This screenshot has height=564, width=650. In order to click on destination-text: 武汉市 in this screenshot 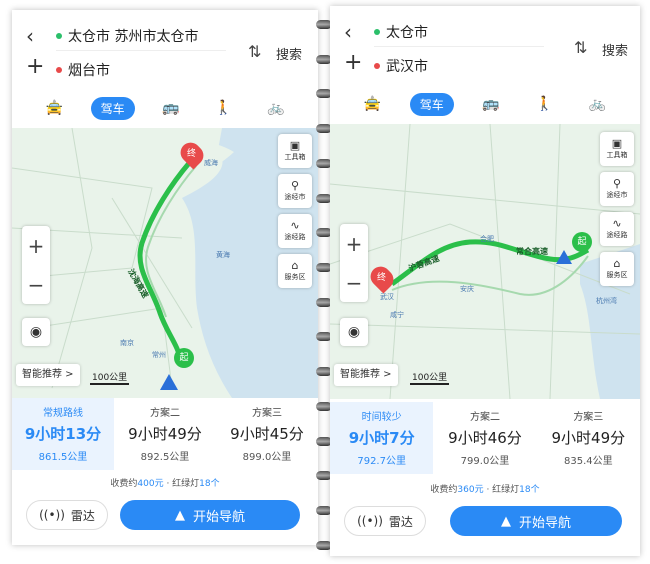, I will do `click(407, 67)`.